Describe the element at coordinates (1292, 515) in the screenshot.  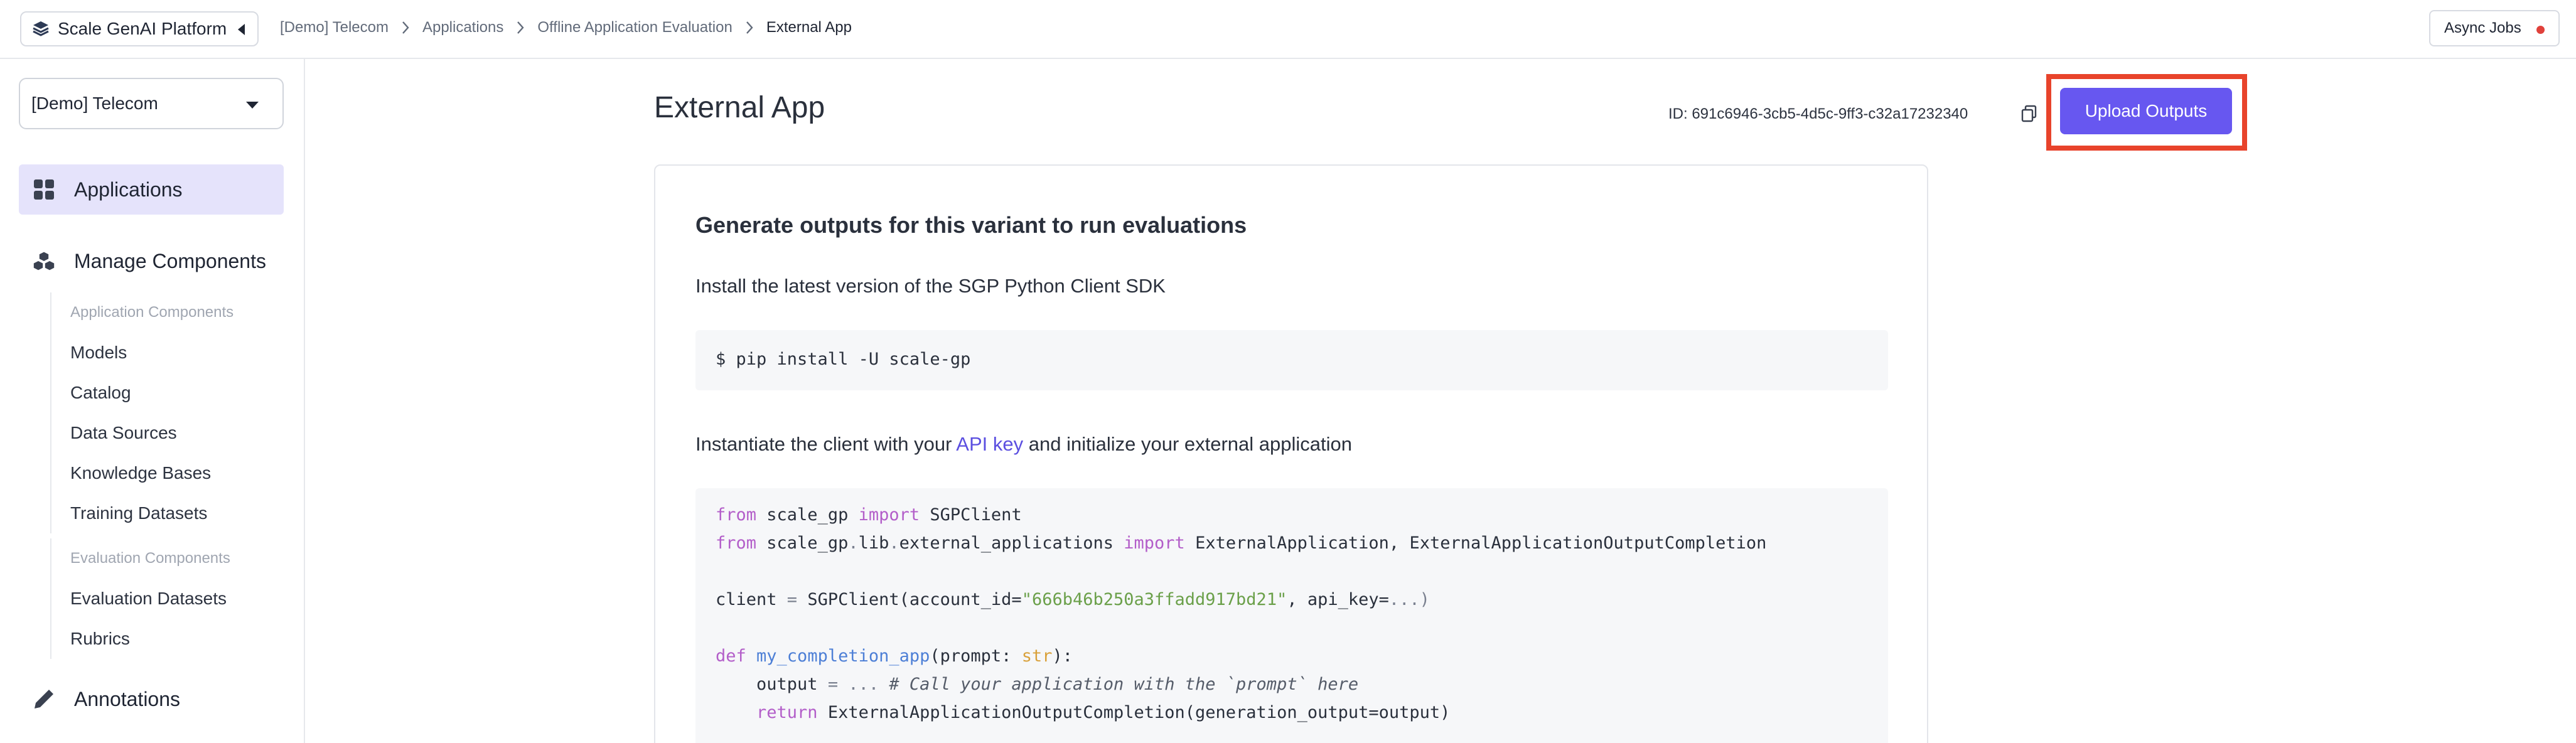
I see `code-line: from scale_gp import SGPClient` at that location.